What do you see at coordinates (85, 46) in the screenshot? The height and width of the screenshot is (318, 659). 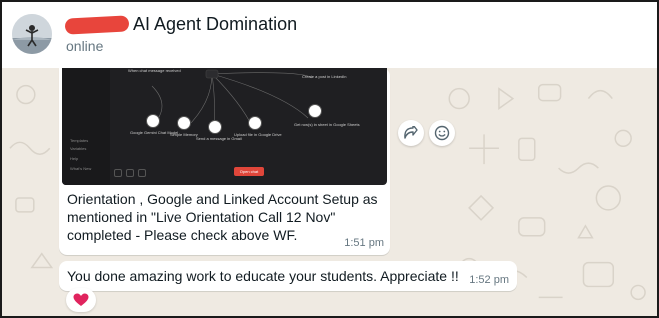 I see `contact-status: online` at bounding box center [85, 46].